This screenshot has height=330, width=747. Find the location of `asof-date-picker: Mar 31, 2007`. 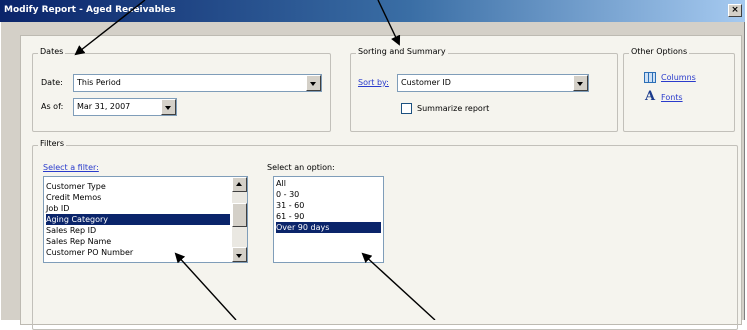

asof-date-picker: Mar 31, 2007 is located at coordinates (125, 107).